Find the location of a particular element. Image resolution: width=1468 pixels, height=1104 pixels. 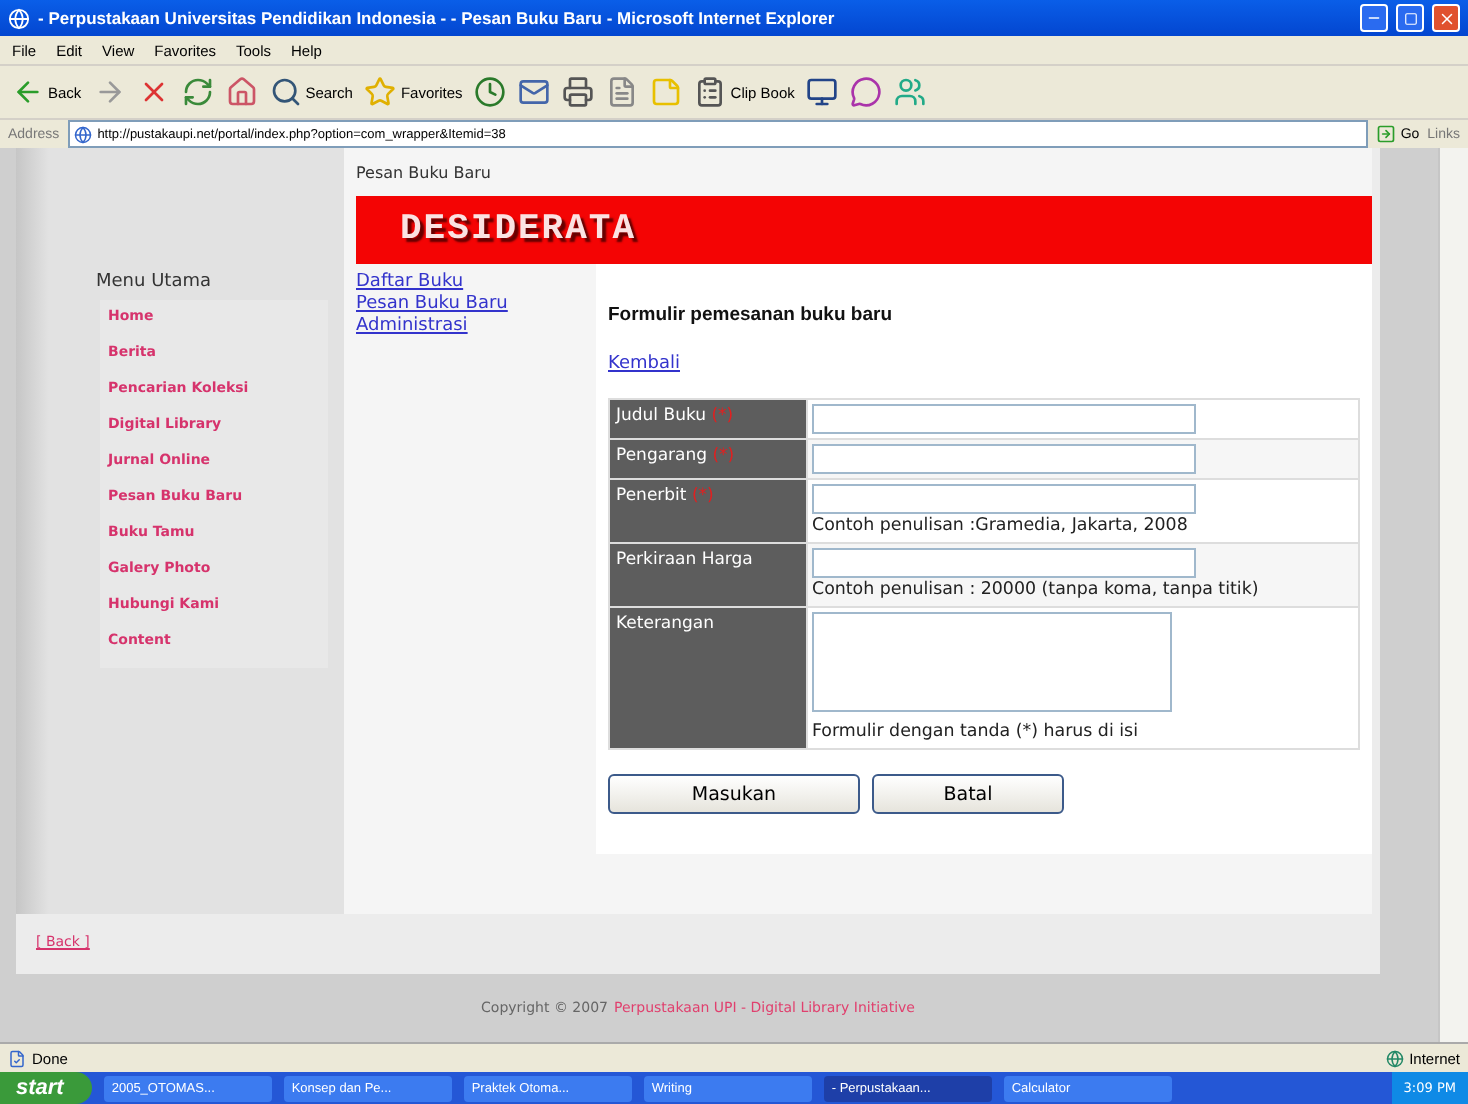

document-icon is located at coordinates (622, 92).